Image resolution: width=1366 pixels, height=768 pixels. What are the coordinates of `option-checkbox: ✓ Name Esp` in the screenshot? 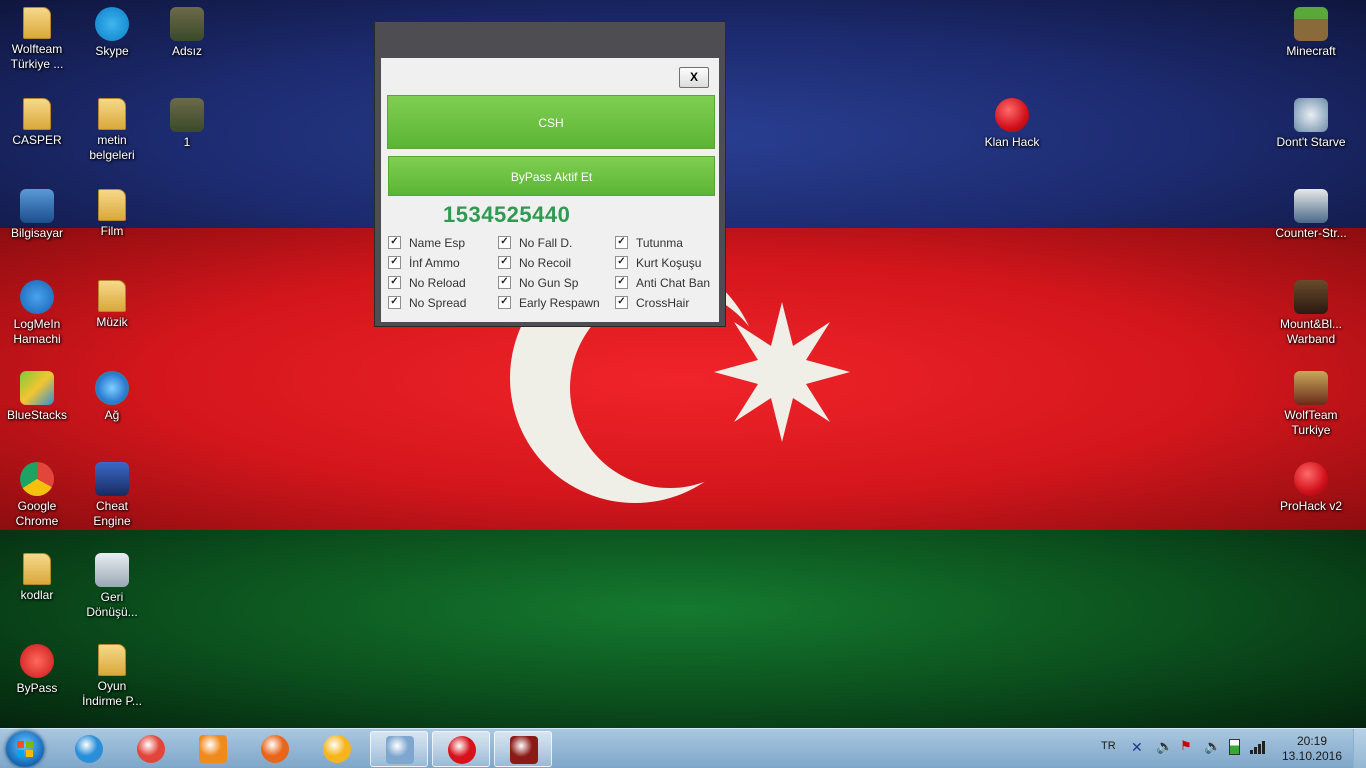 It's located at (426, 243).